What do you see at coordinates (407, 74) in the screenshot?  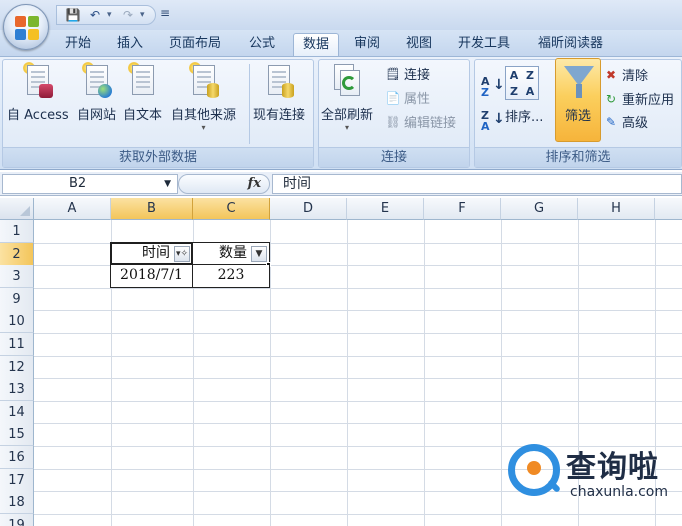 I see `connections-button: 🗒 连接` at bounding box center [407, 74].